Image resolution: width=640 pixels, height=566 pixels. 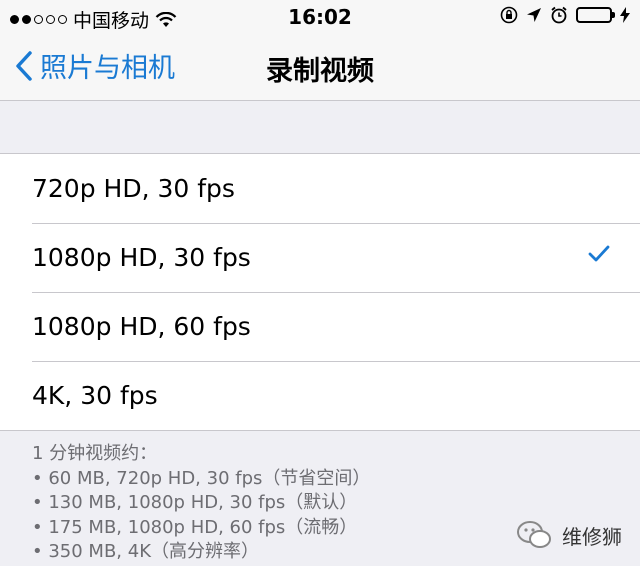 What do you see at coordinates (559, 15) in the screenshot?
I see `alarm-icon` at bounding box center [559, 15].